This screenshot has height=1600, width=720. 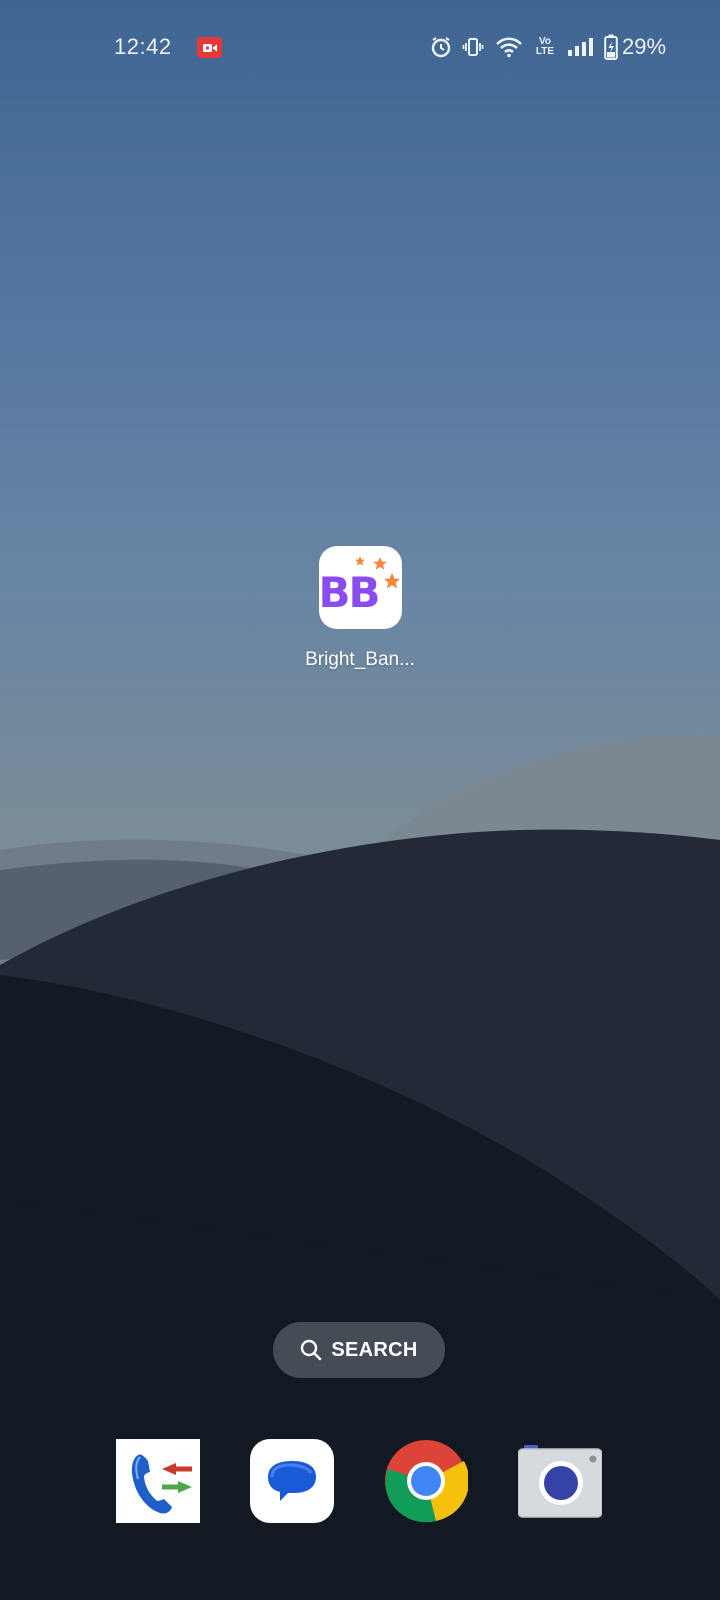 I want to click on vibrate-icon, so click(x=473, y=47).